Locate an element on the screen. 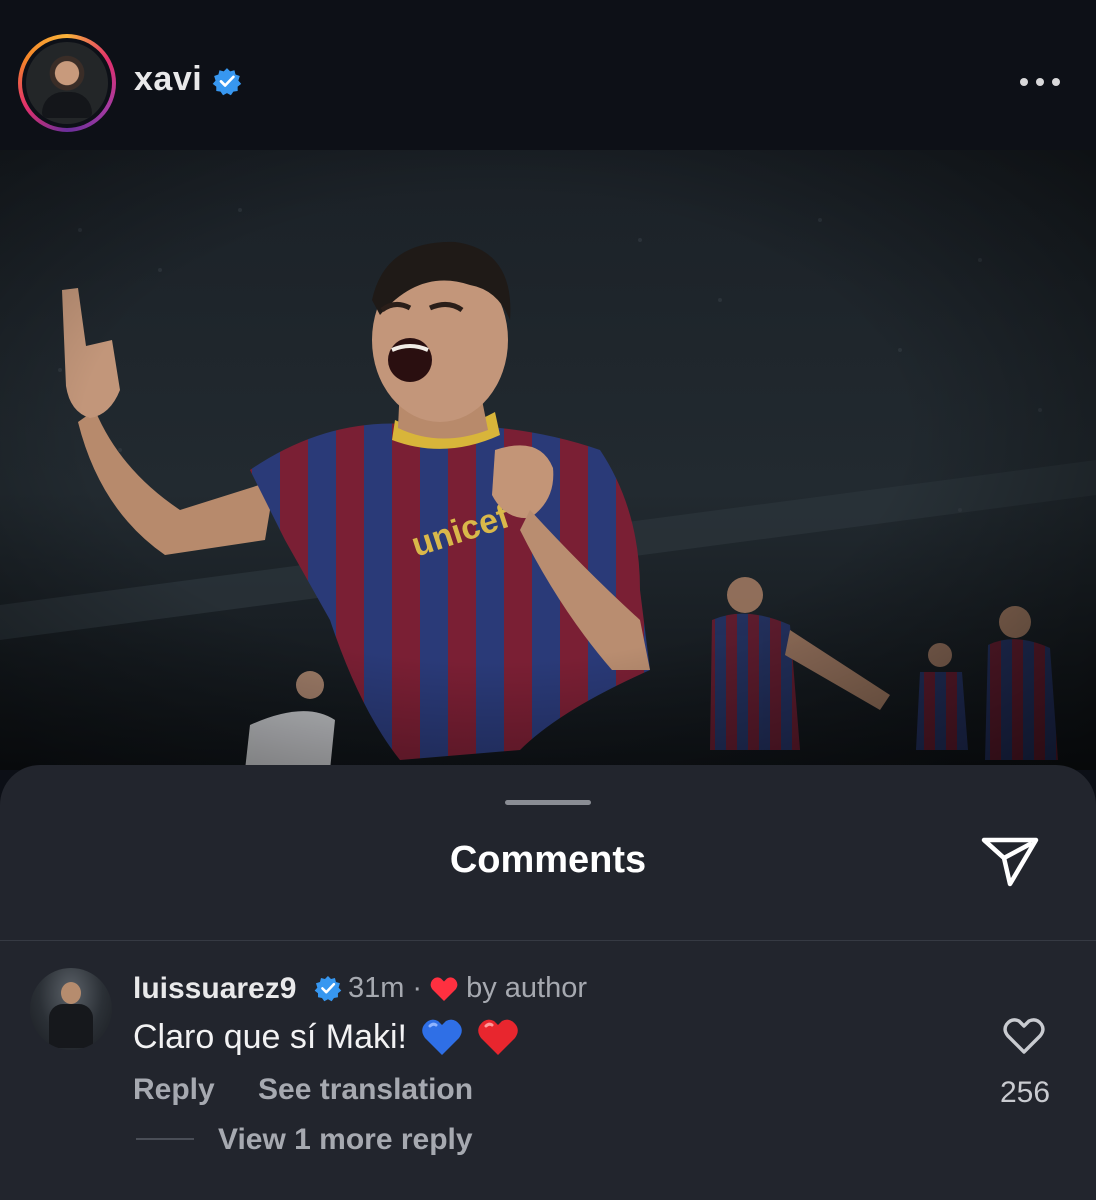  blue-heart-icon is located at coordinates (442, 1037).